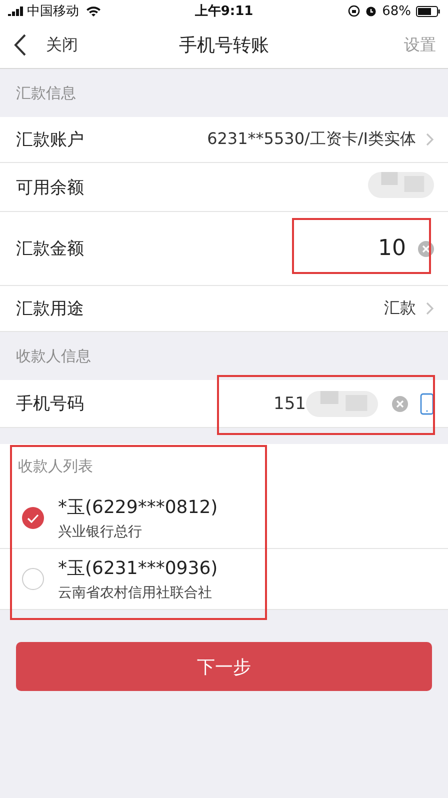  I want to click on field-label: 手机号码, so click(50, 404).